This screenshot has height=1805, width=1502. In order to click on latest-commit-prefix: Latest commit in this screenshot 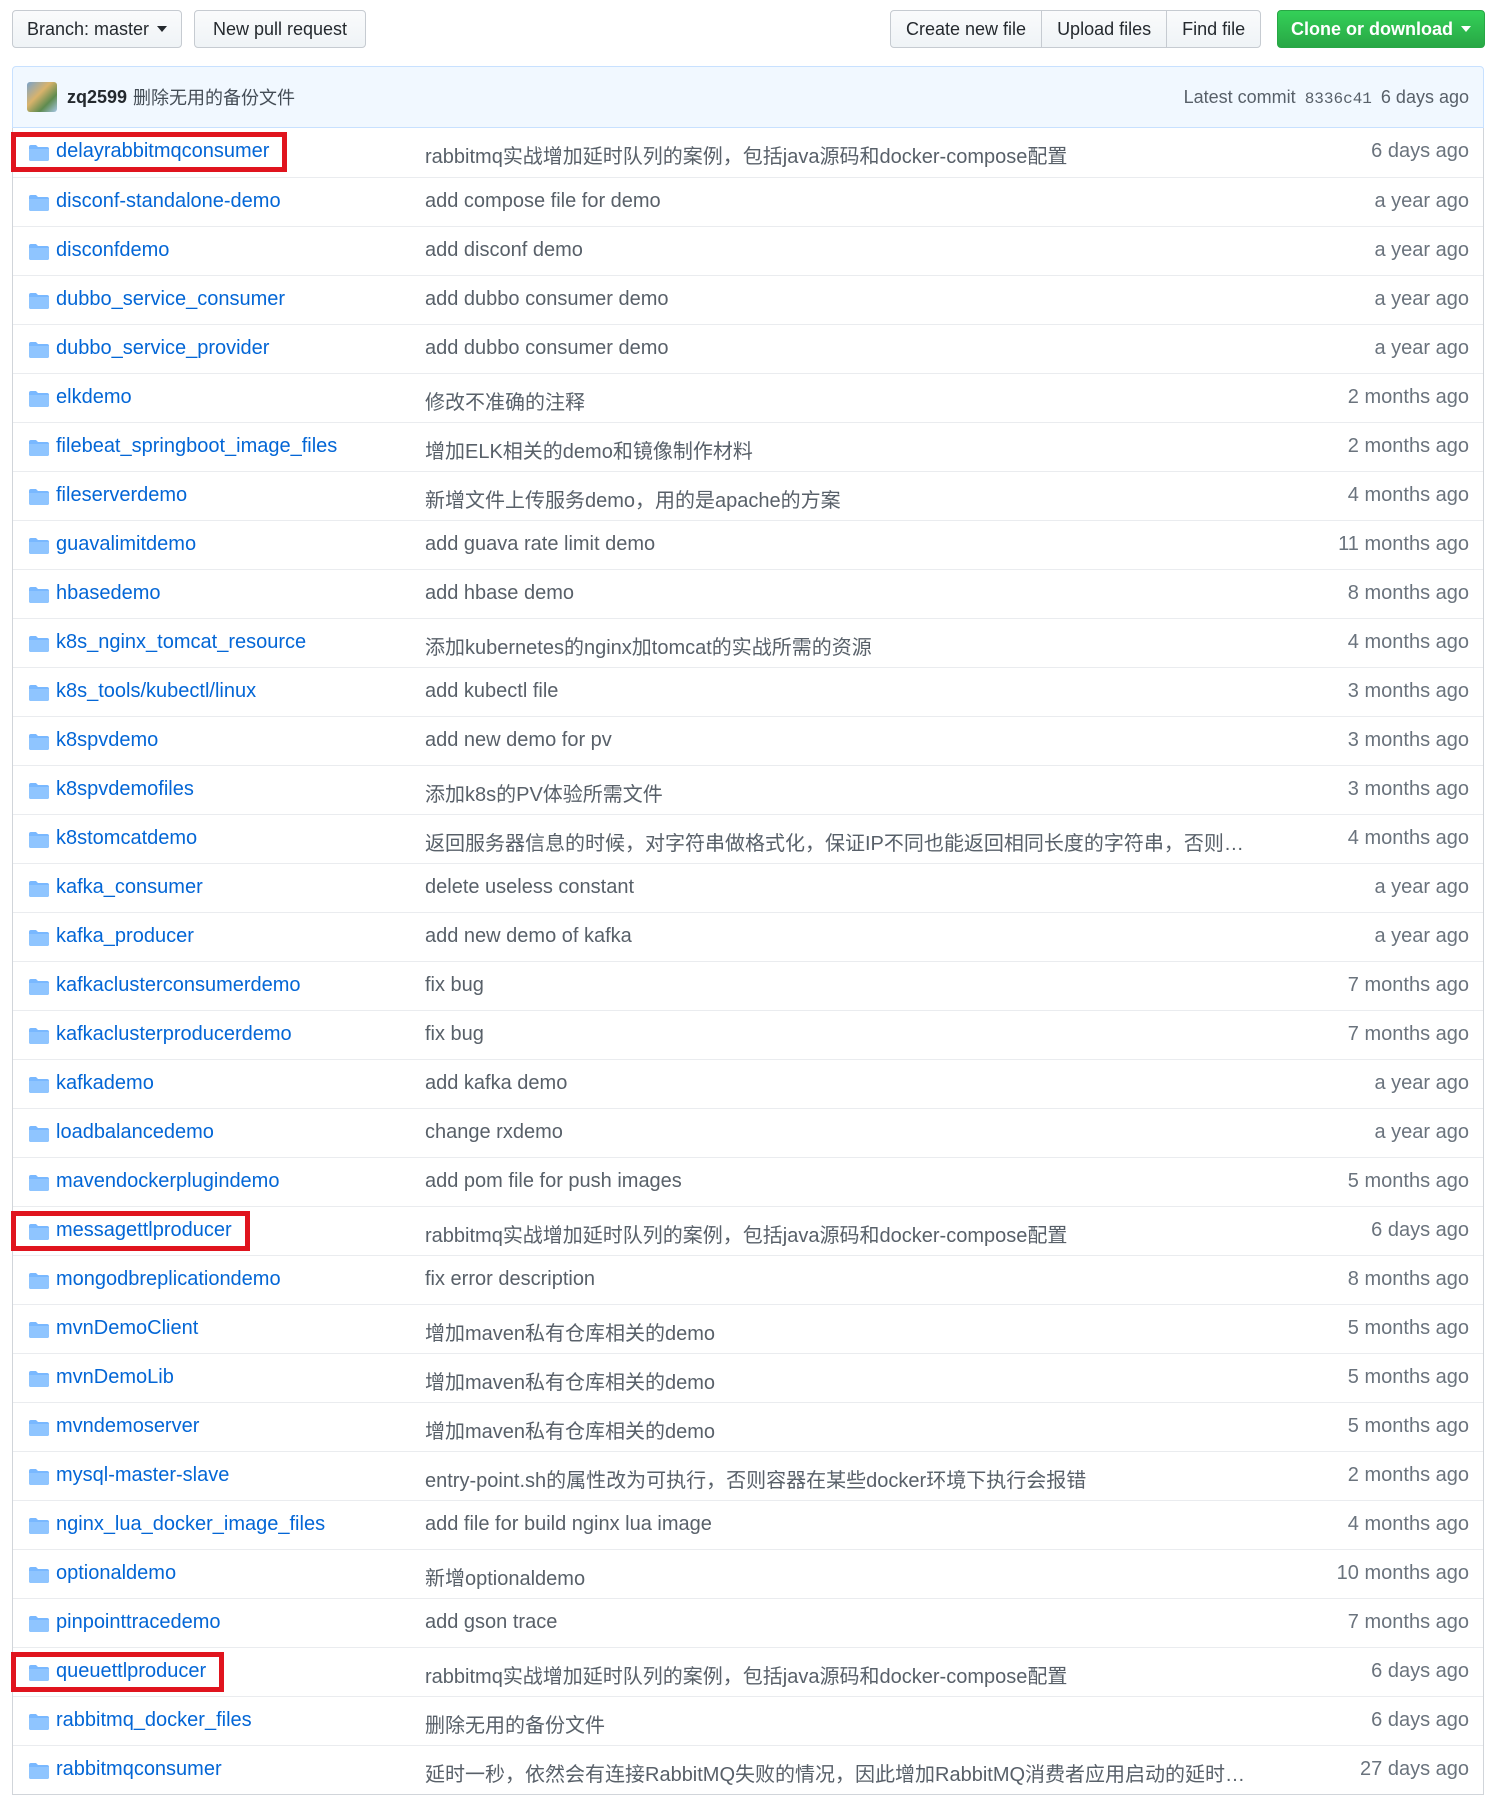, I will do `click(1239, 96)`.